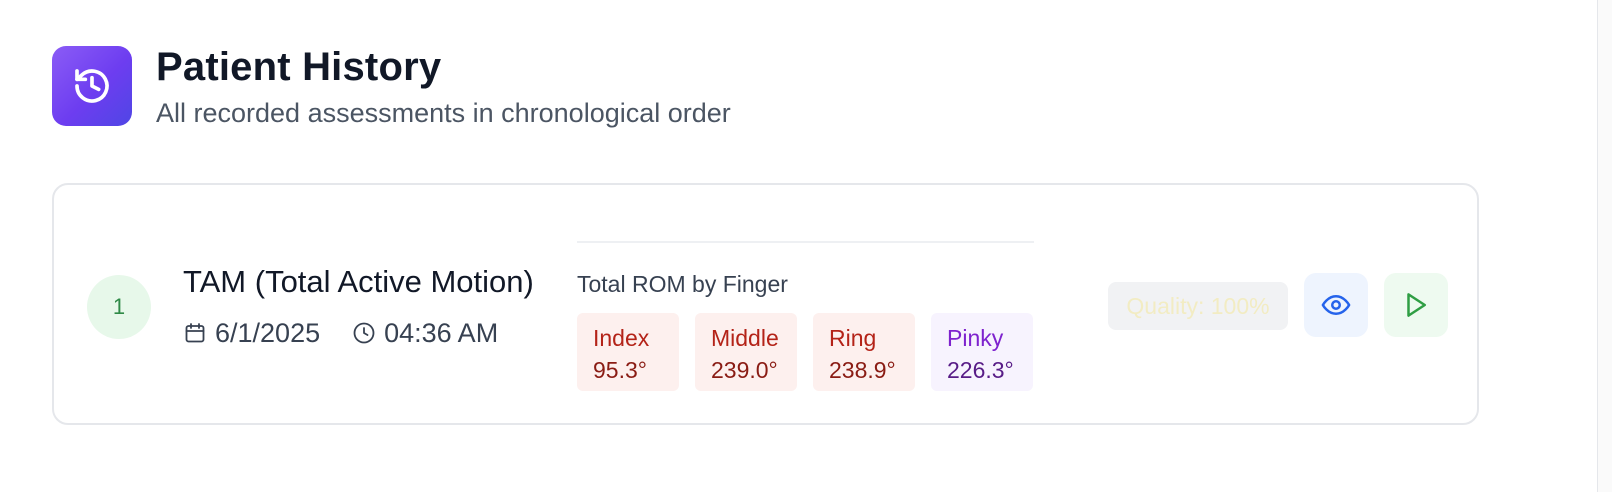  Describe the element at coordinates (853, 338) in the screenshot. I see `finger-name: Ring` at that location.